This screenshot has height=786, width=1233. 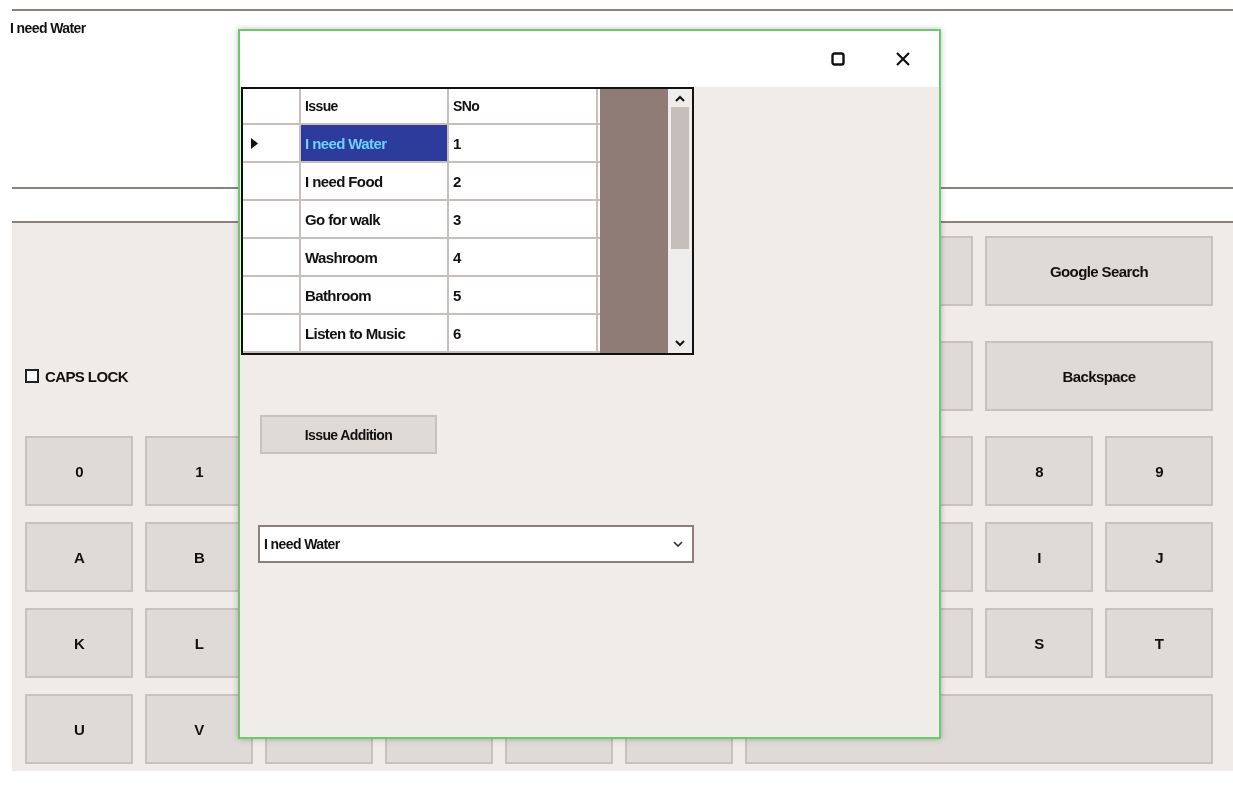 What do you see at coordinates (680, 178) in the screenshot?
I see `scroll-thumb` at bounding box center [680, 178].